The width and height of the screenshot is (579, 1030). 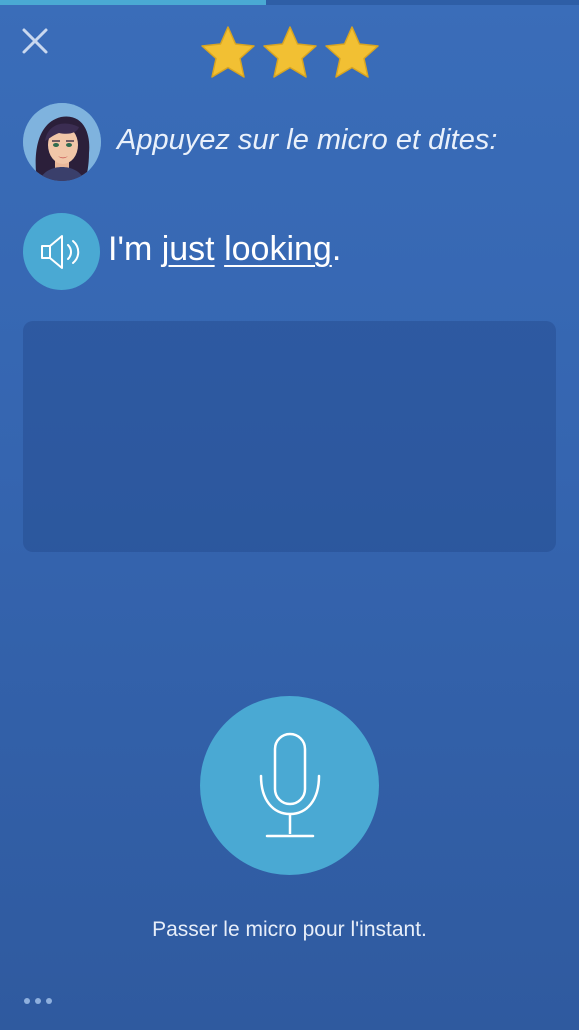 What do you see at coordinates (219, 249) in the screenshot?
I see `phrase-word` at bounding box center [219, 249].